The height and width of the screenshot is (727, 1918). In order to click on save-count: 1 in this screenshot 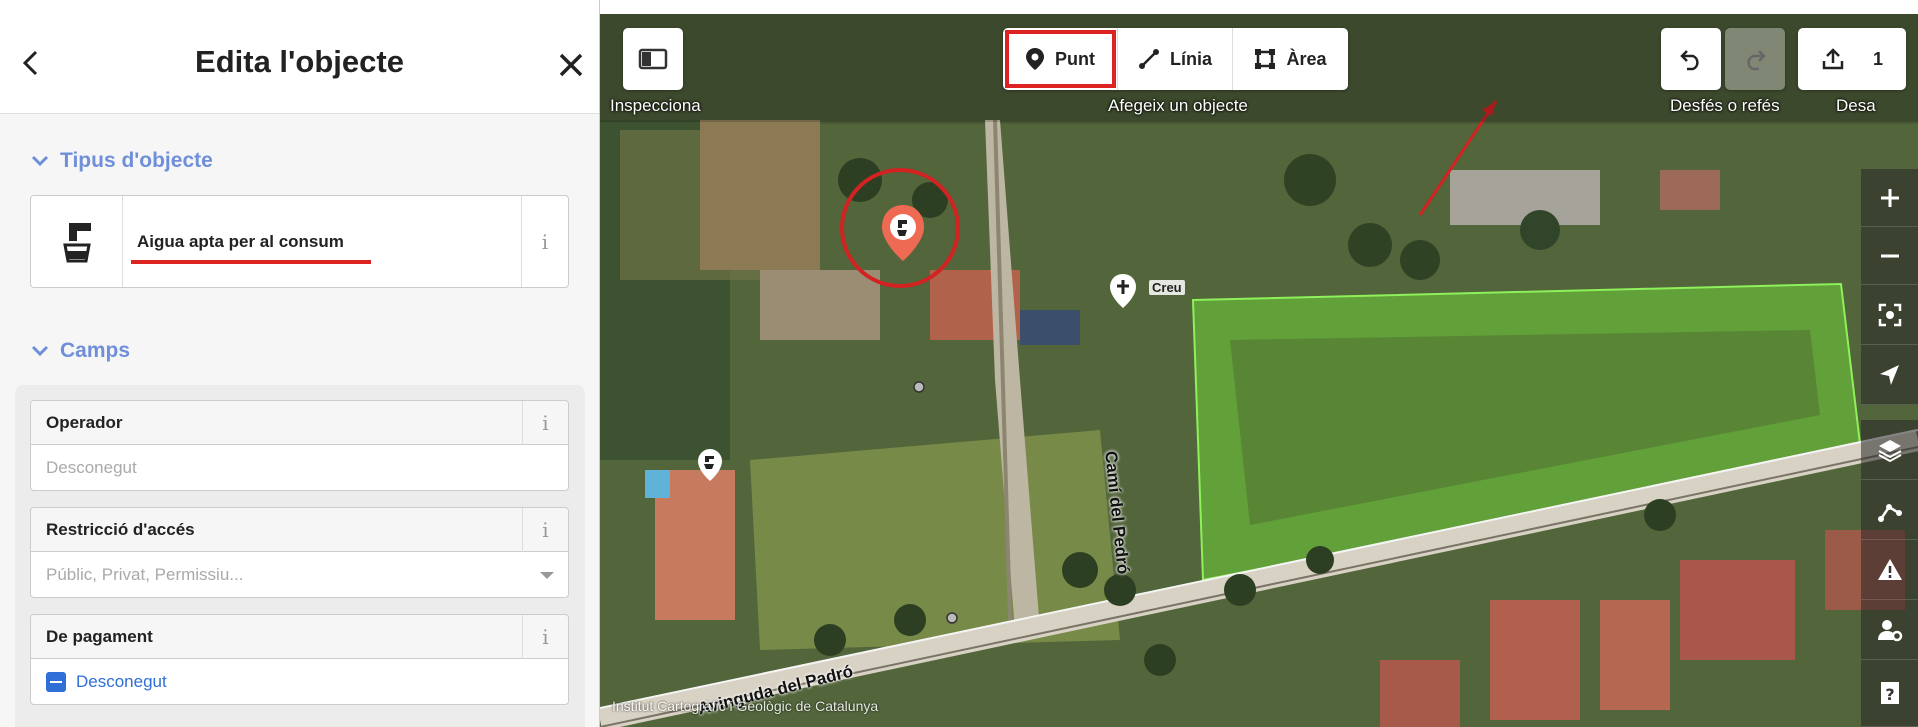, I will do `click(1877, 58)`.